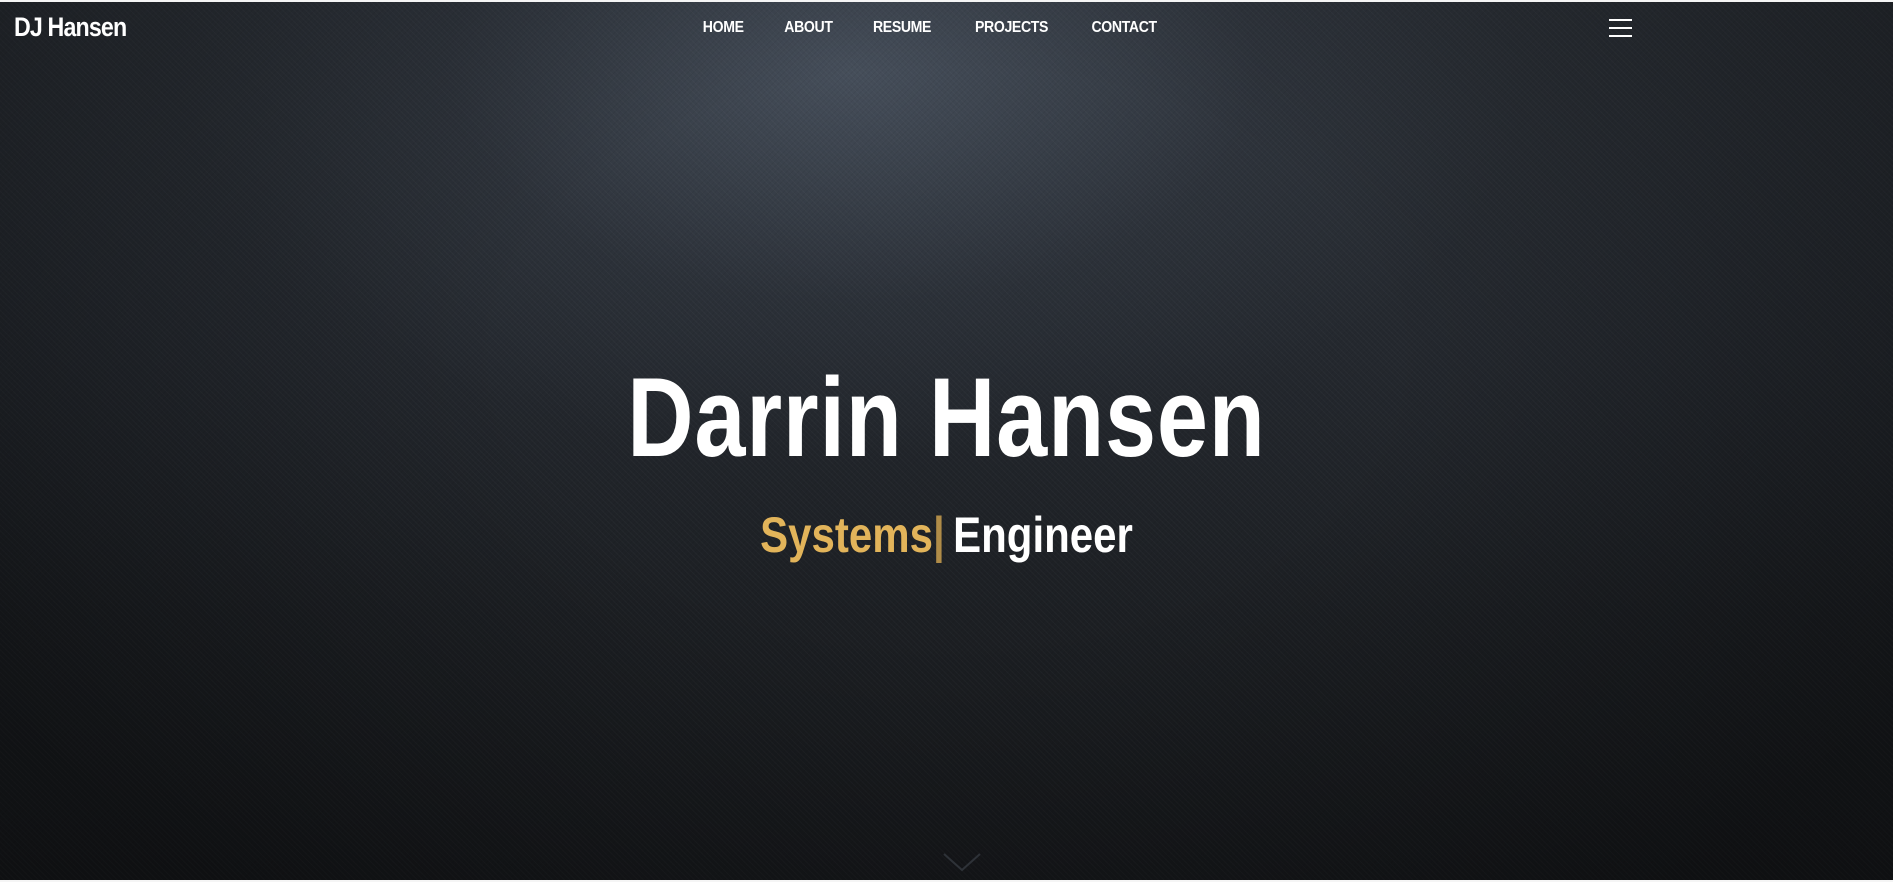  I want to click on nav-about: ABOUT, so click(808, 28).